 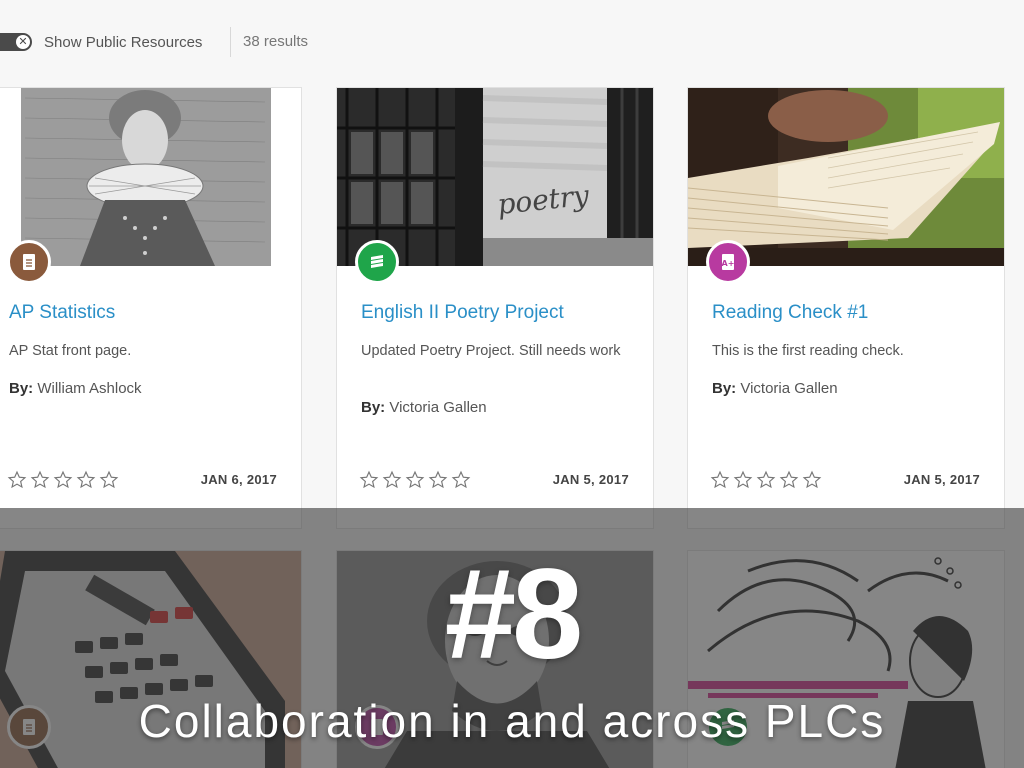 I want to click on results-count: 38 results, so click(x=276, y=41).